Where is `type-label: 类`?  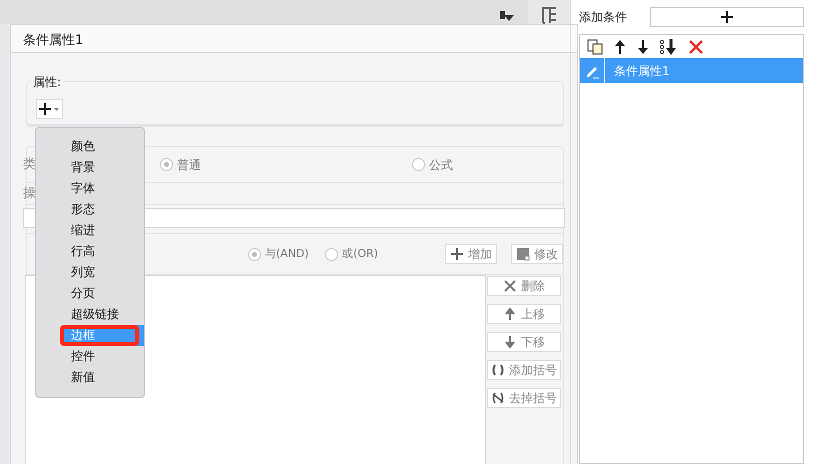
type-label: 类 is located at coordinates (29, 165).